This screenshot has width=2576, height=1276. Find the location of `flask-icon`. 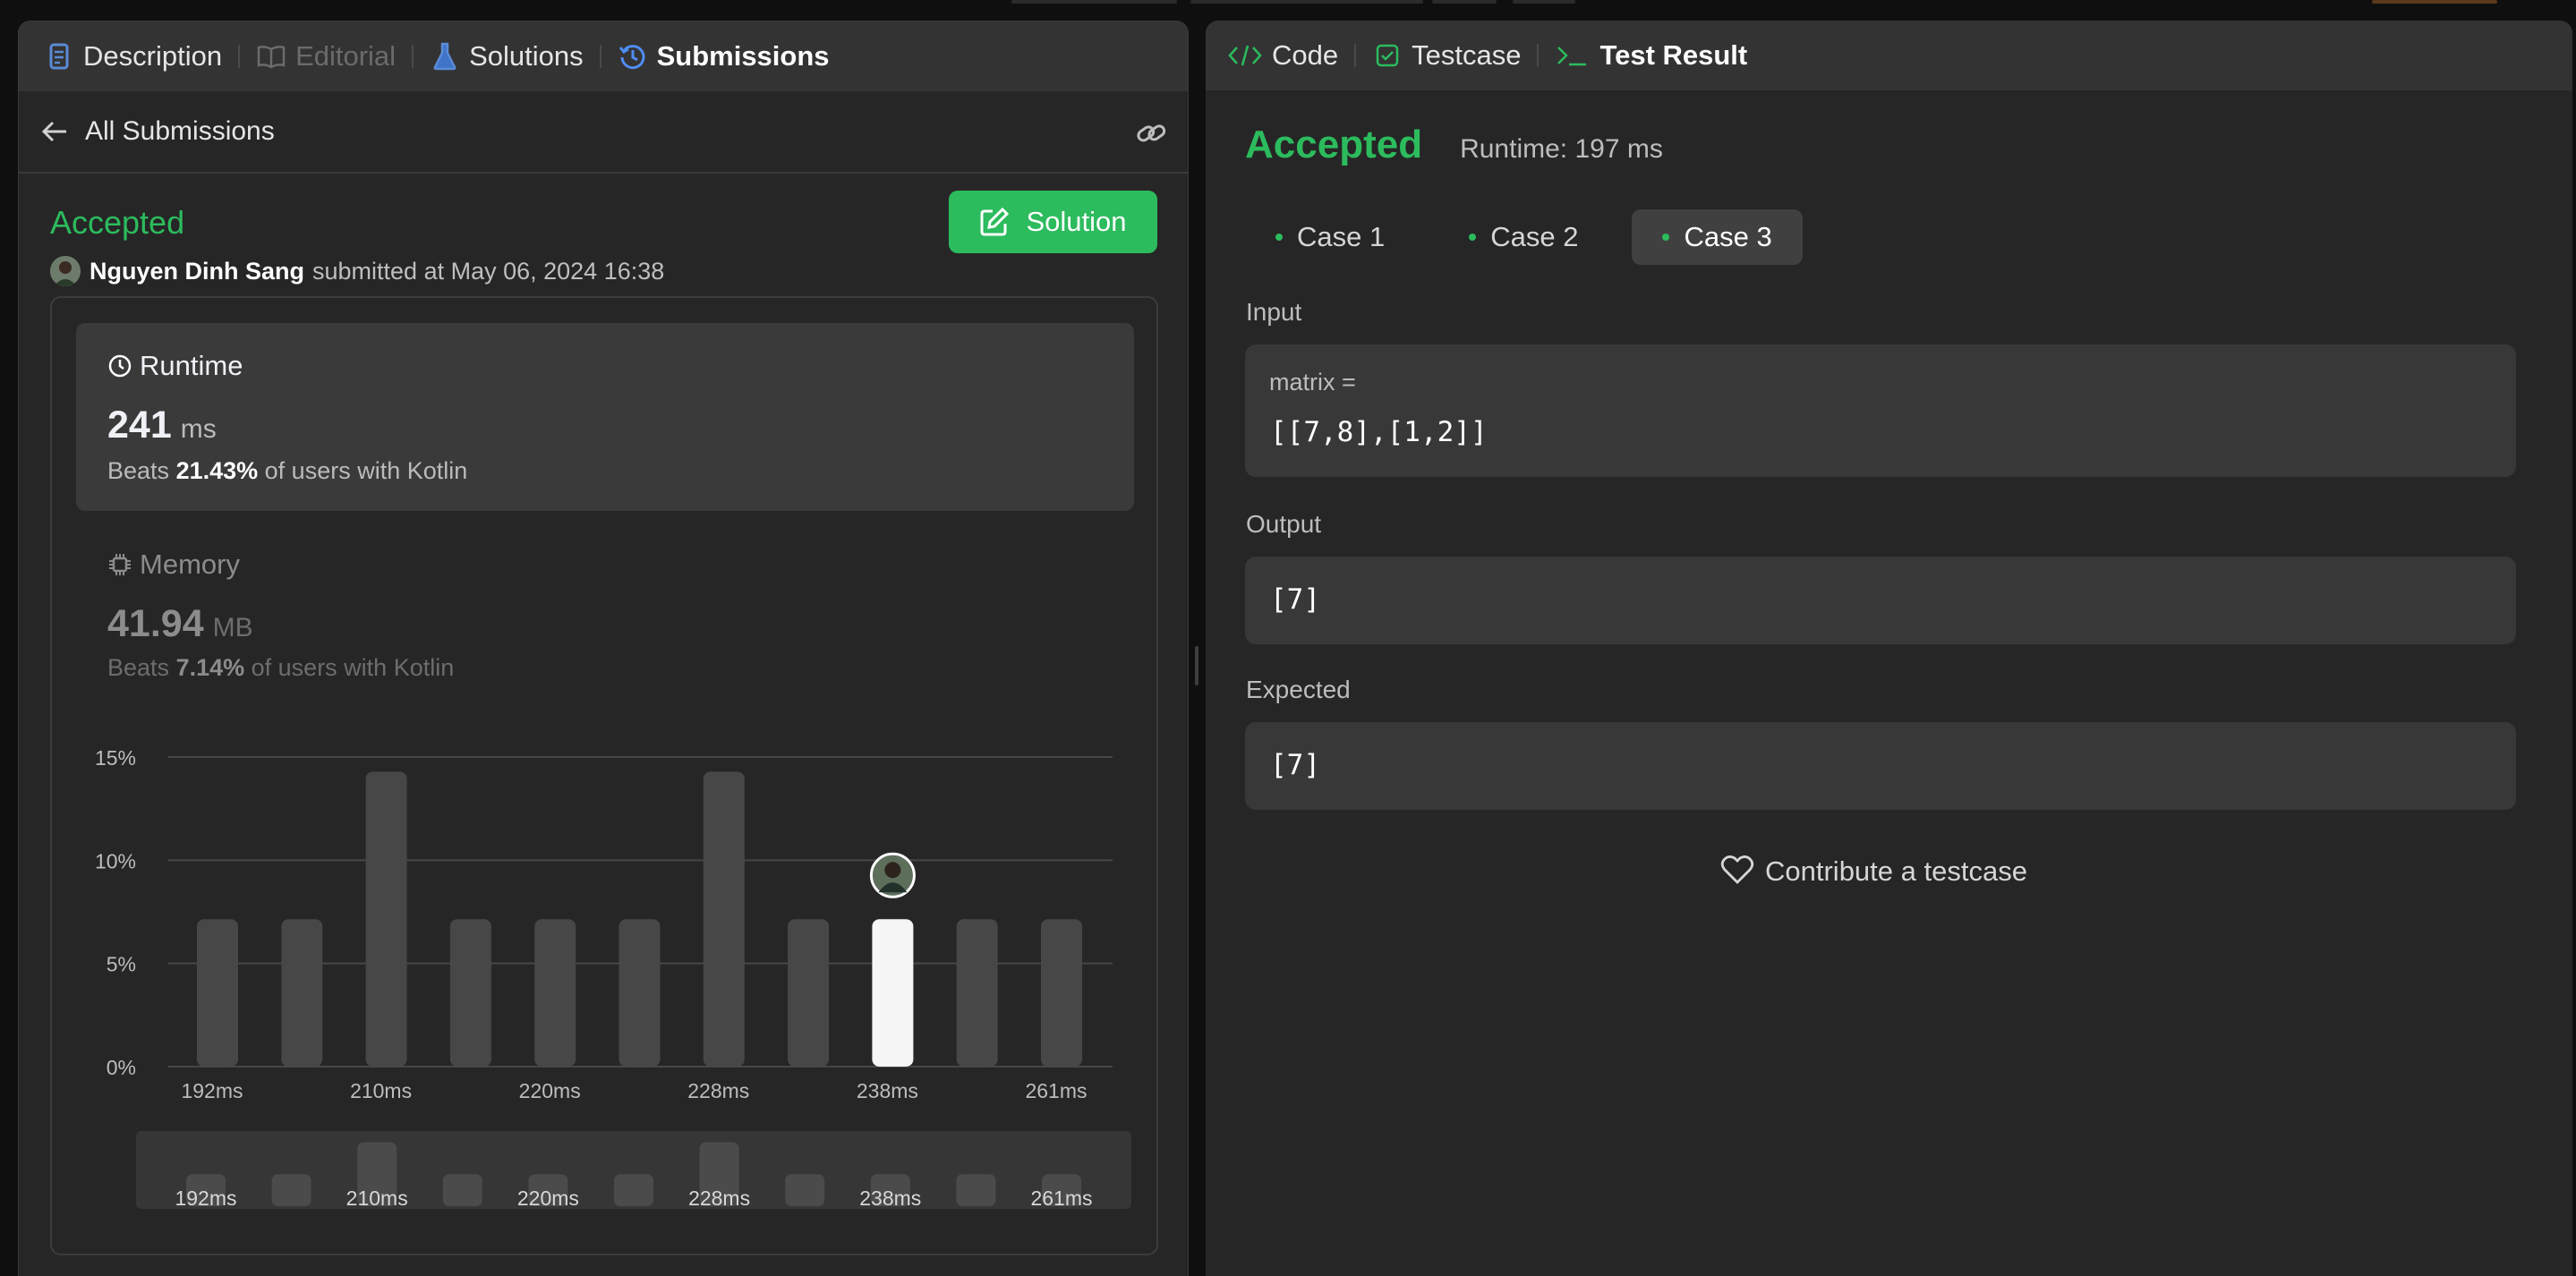

flask-icon is located at coordinates (445, 56).